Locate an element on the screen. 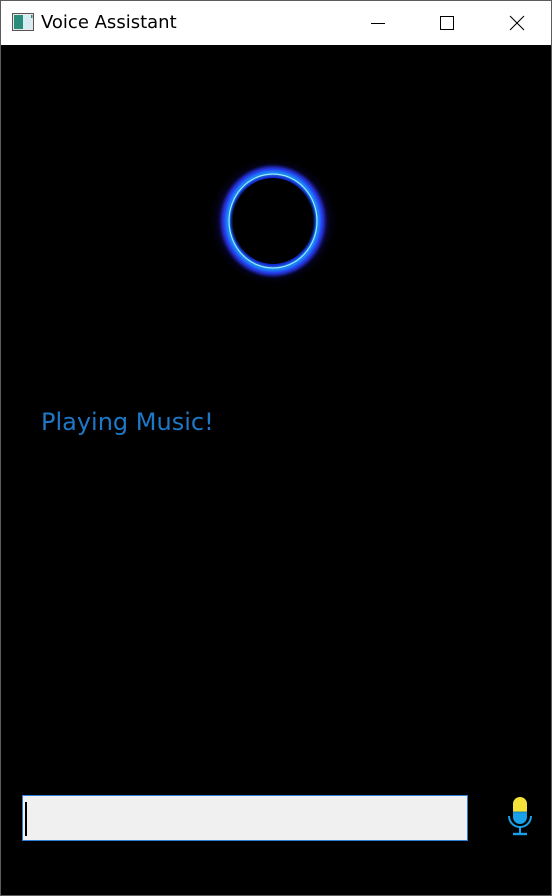  maximize-button is located at coordinates (447, 23).